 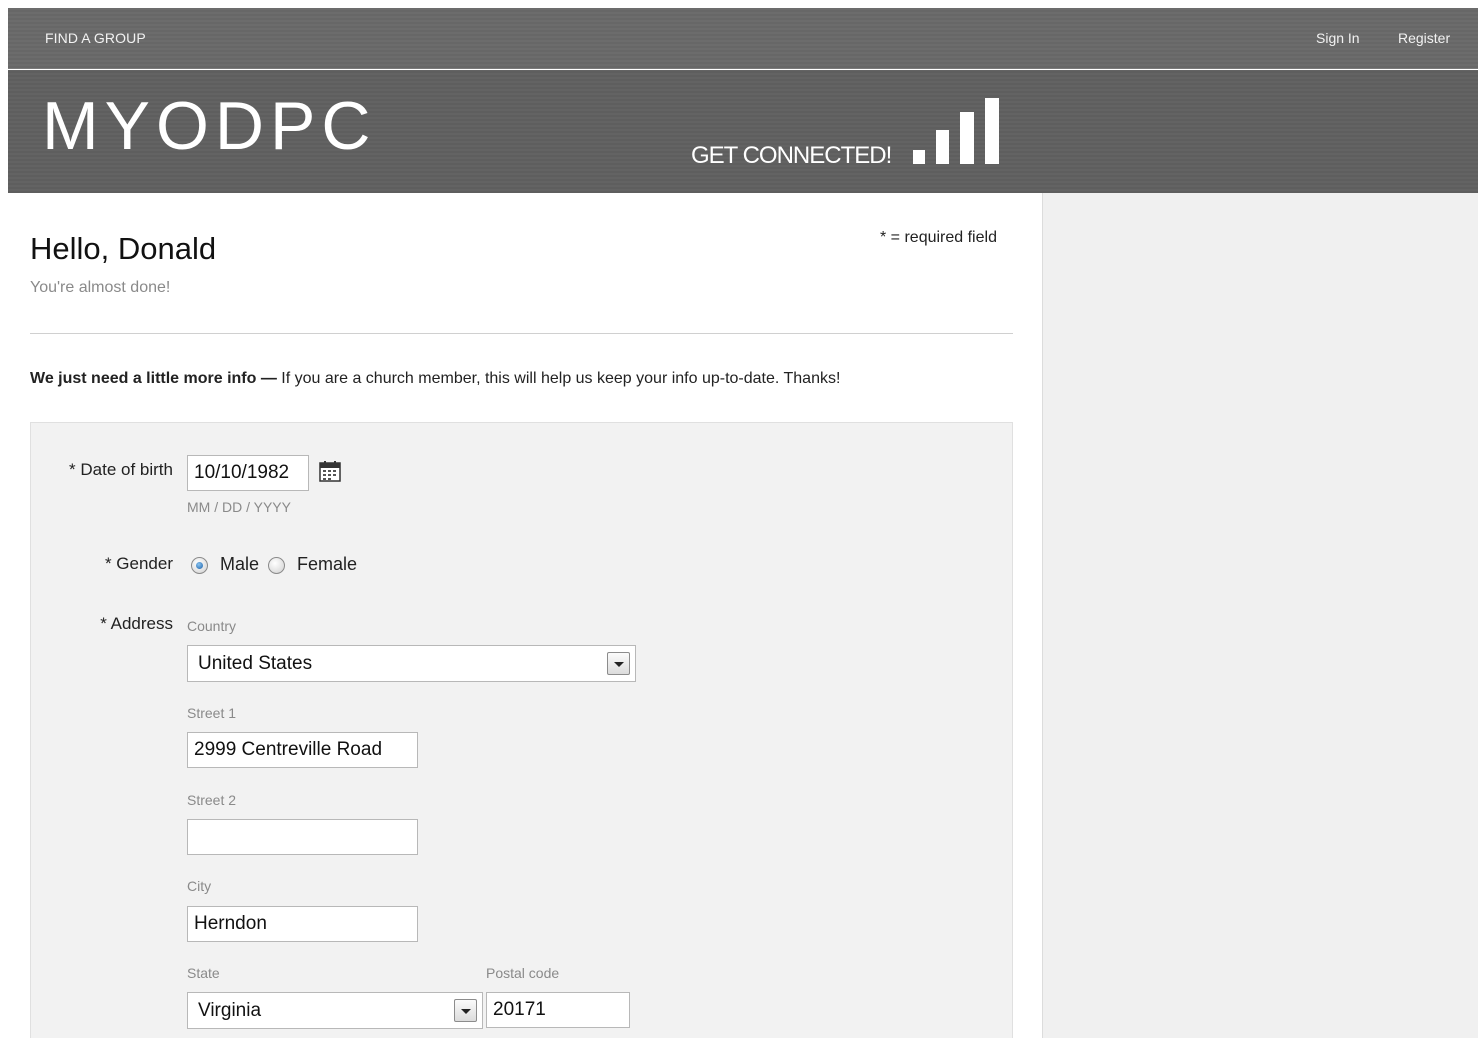 I want to click on country-label: Country, so click(x=212, y=626).